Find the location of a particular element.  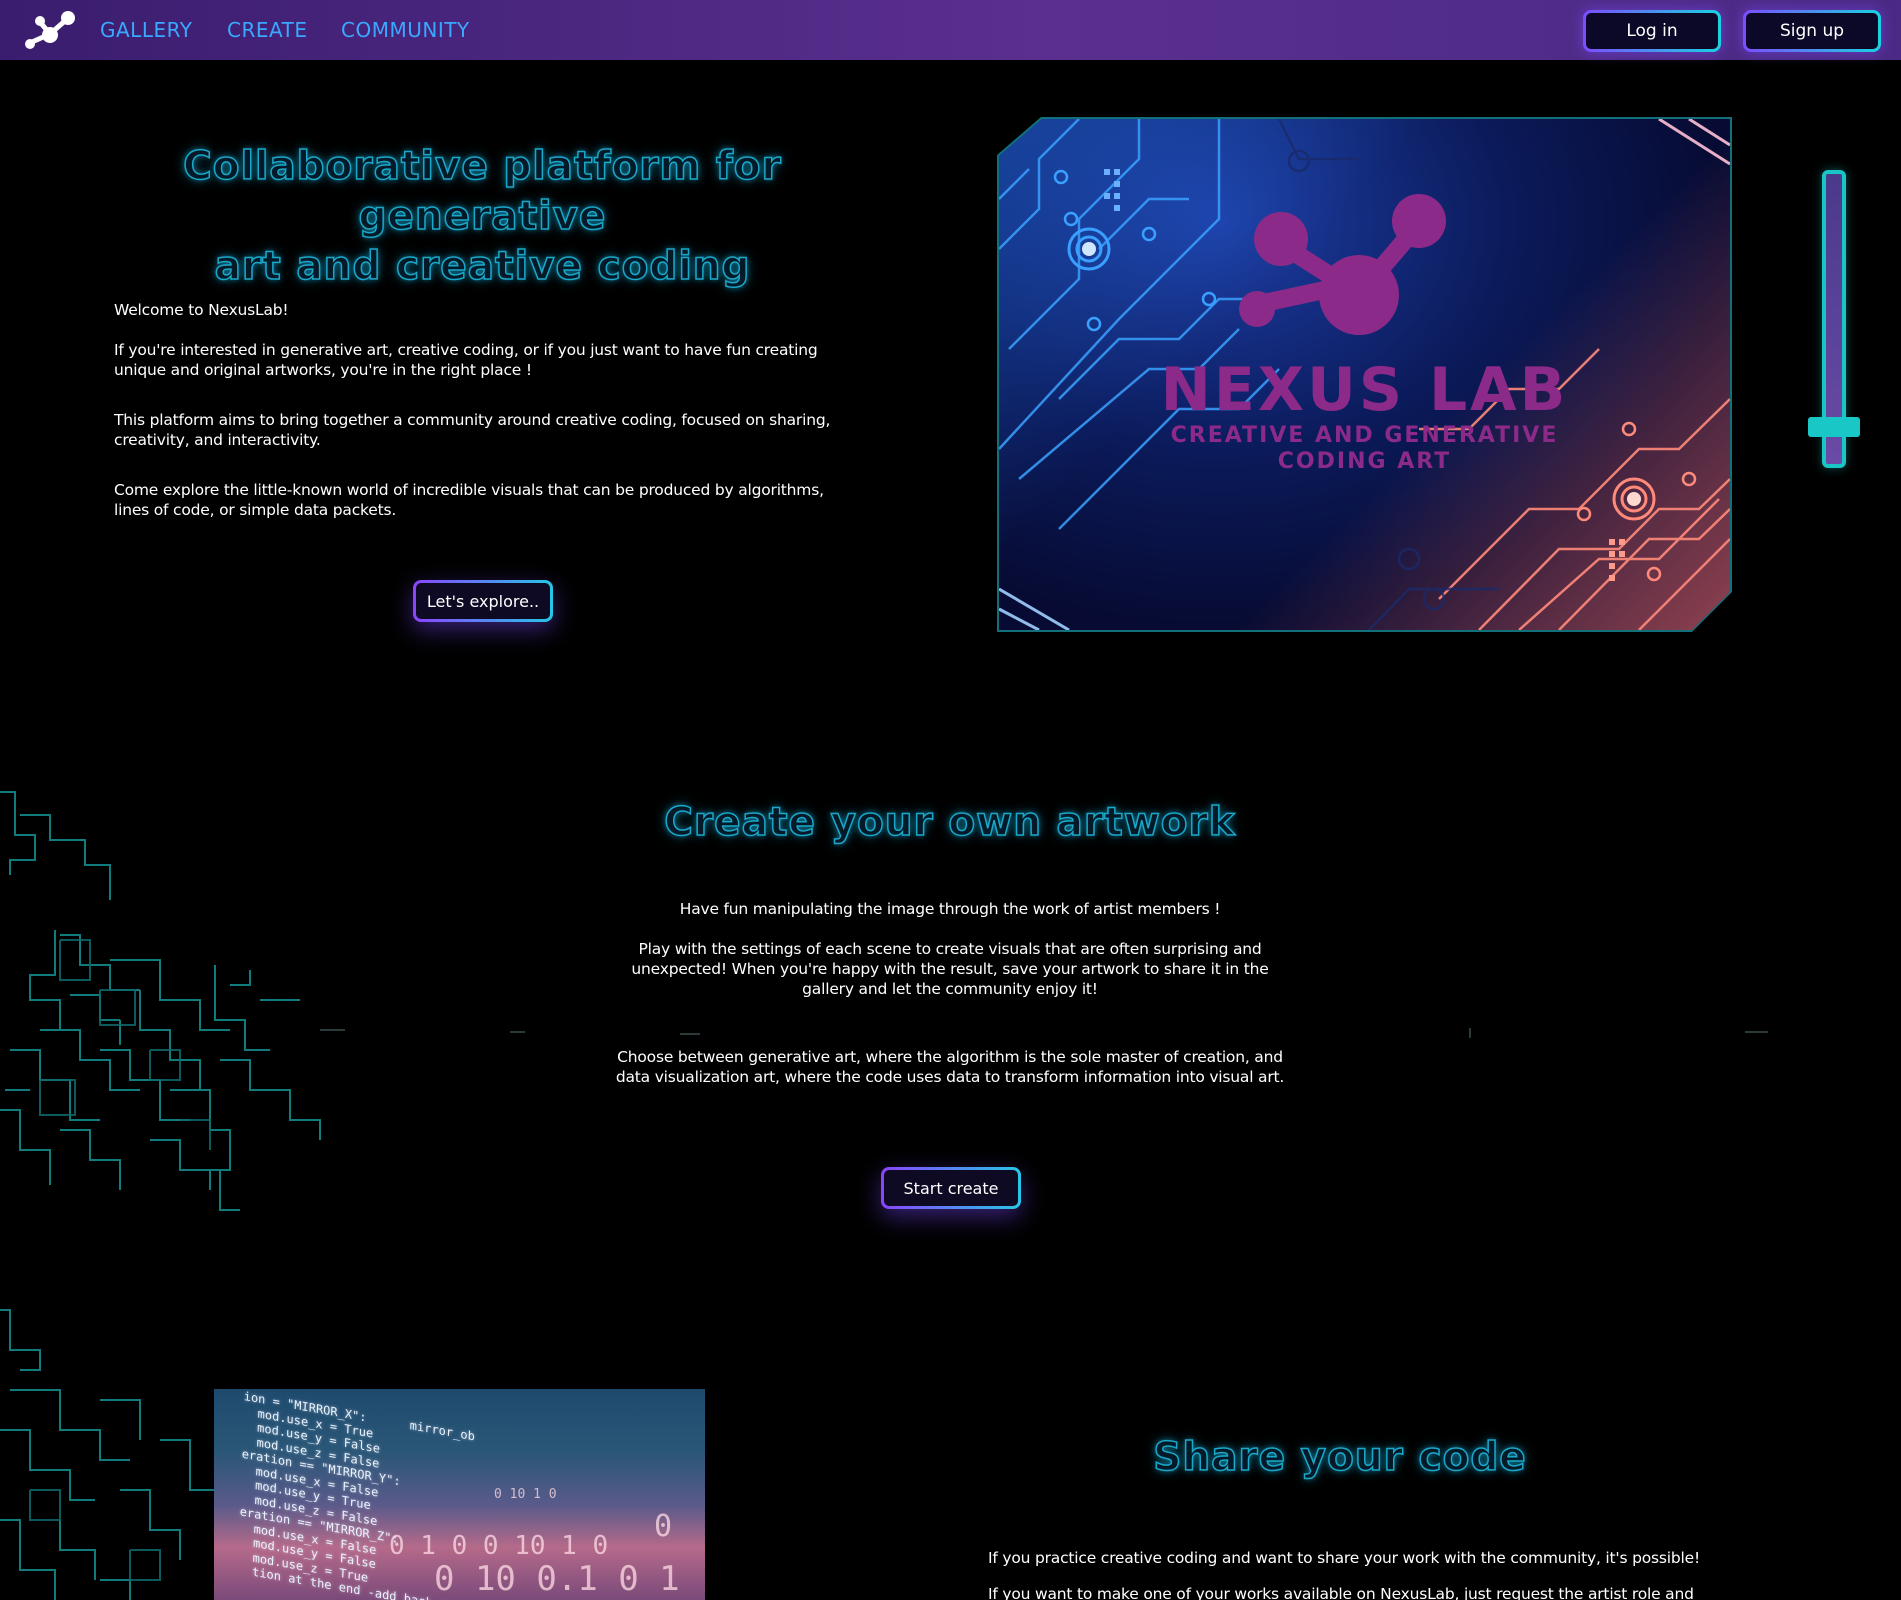

top-navbar: GALLERY CREATE COMMUNITY Log in Sign up is located at coordinates (950, 30).